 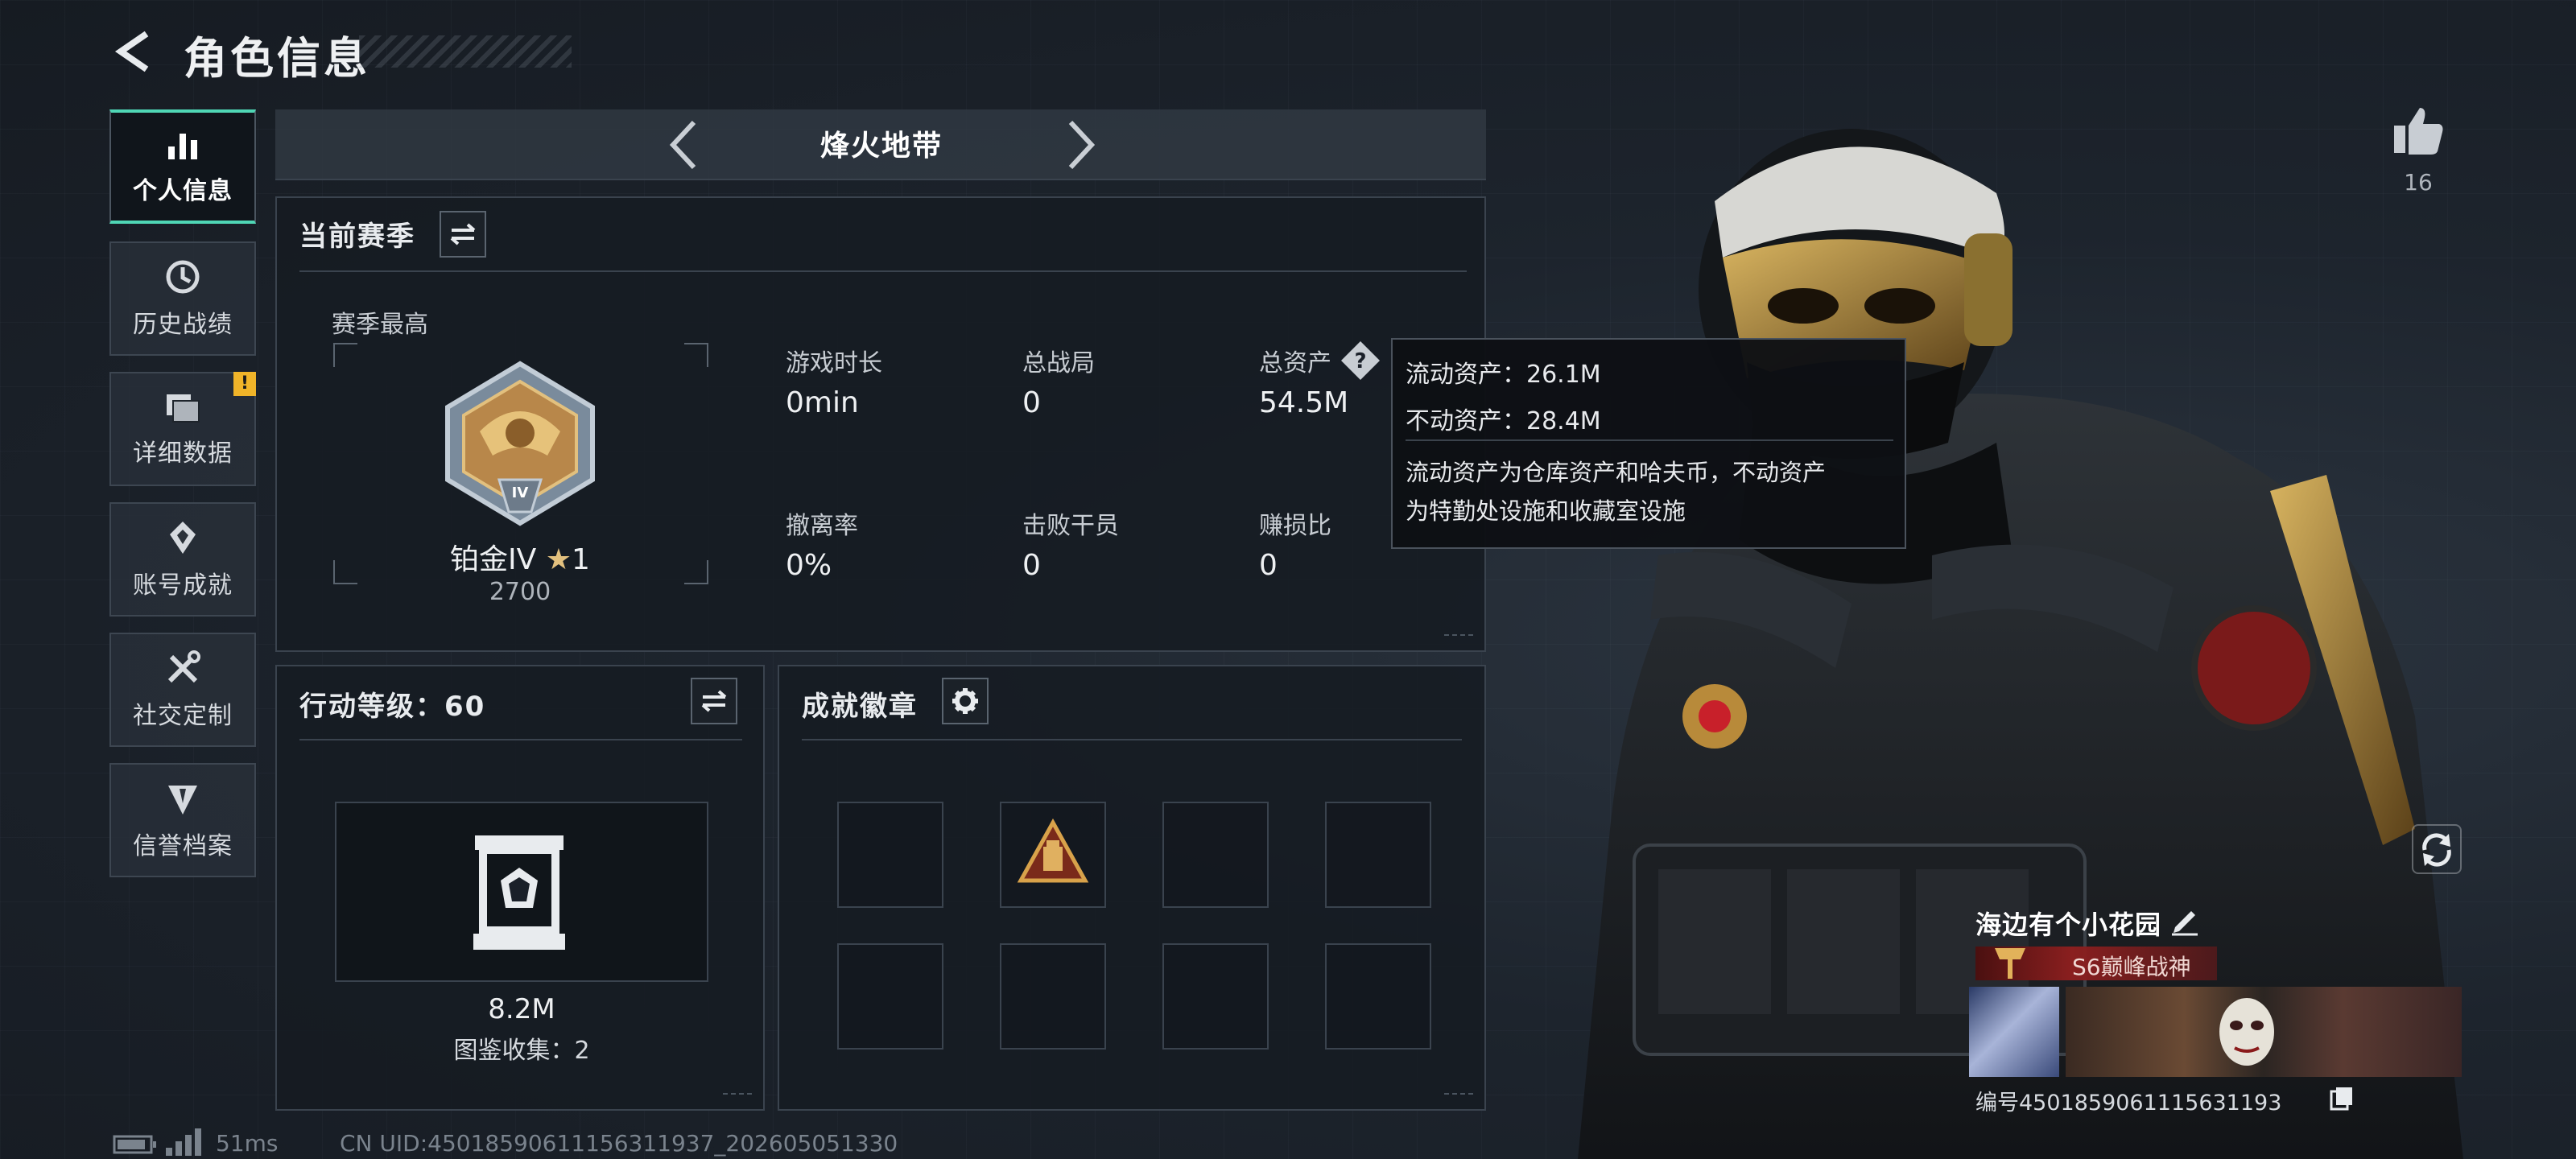 I want to click on signal-icon, so click(x=184, y=1142).